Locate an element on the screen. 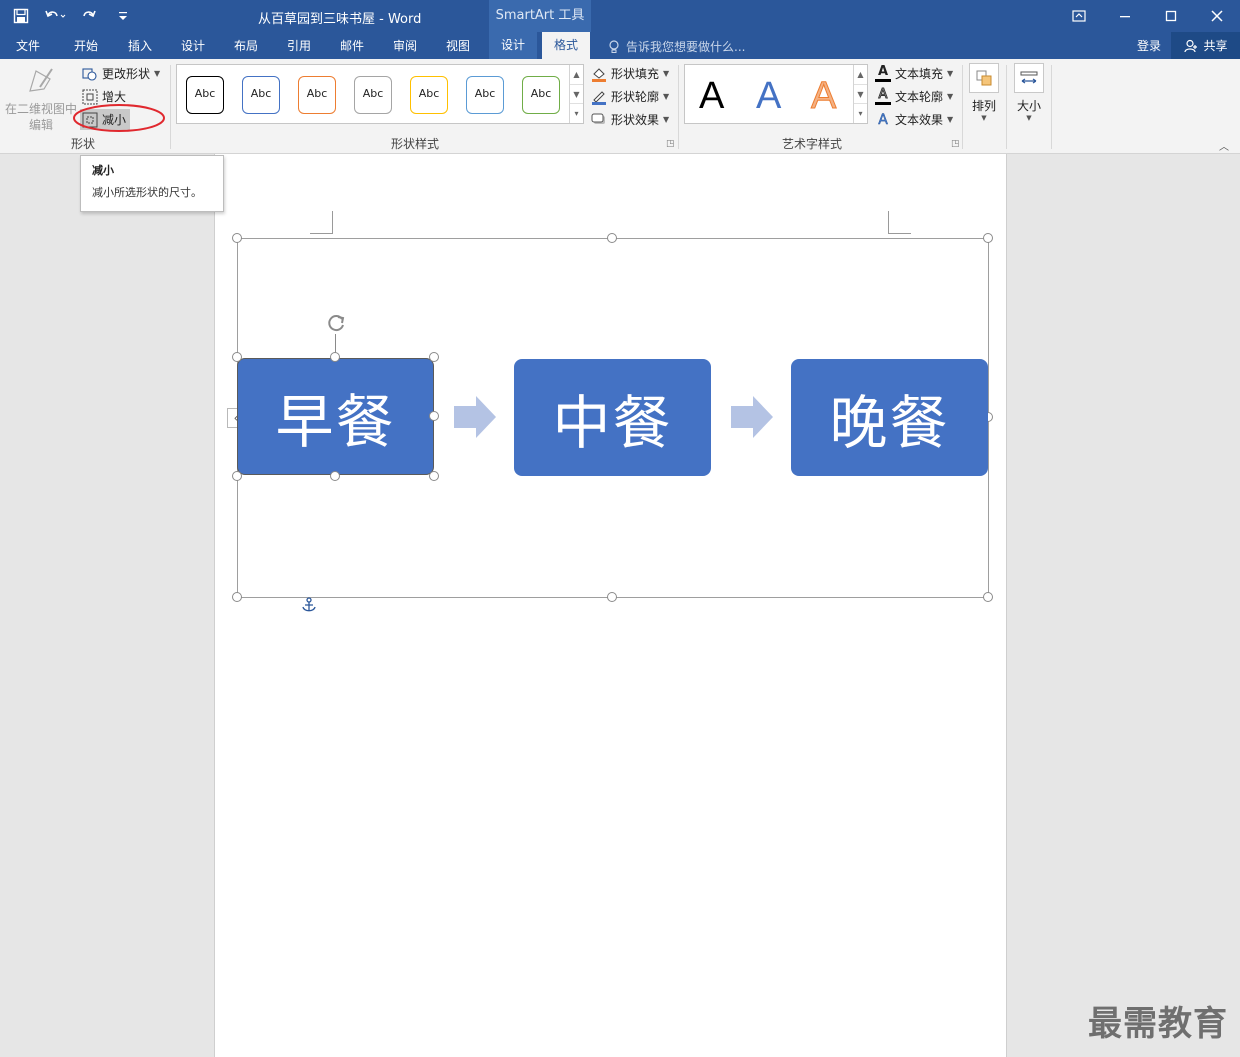  minimize-icon is located at coordinates (1125, 16).